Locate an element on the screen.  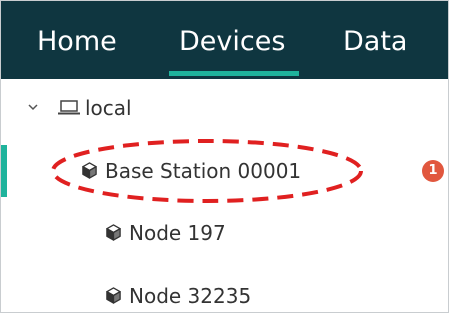
tree-item-node-32235: Node 32235 is located at coordinates (224, 291).